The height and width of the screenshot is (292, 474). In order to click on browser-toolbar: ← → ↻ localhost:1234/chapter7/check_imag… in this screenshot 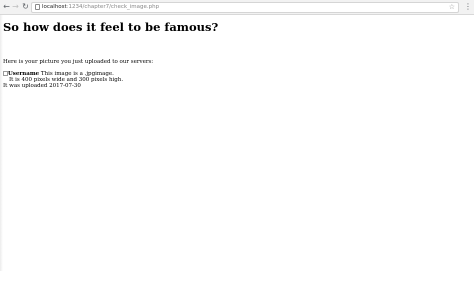, I will do `click(237, 7)`.